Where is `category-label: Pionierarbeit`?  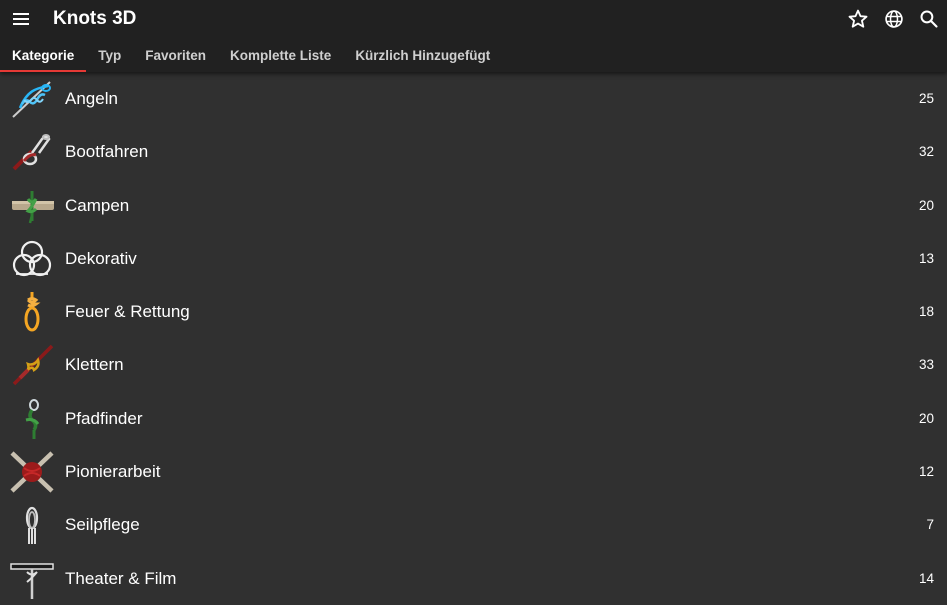
category-label: Pionierarbeit is located at coordinates (113, 472).